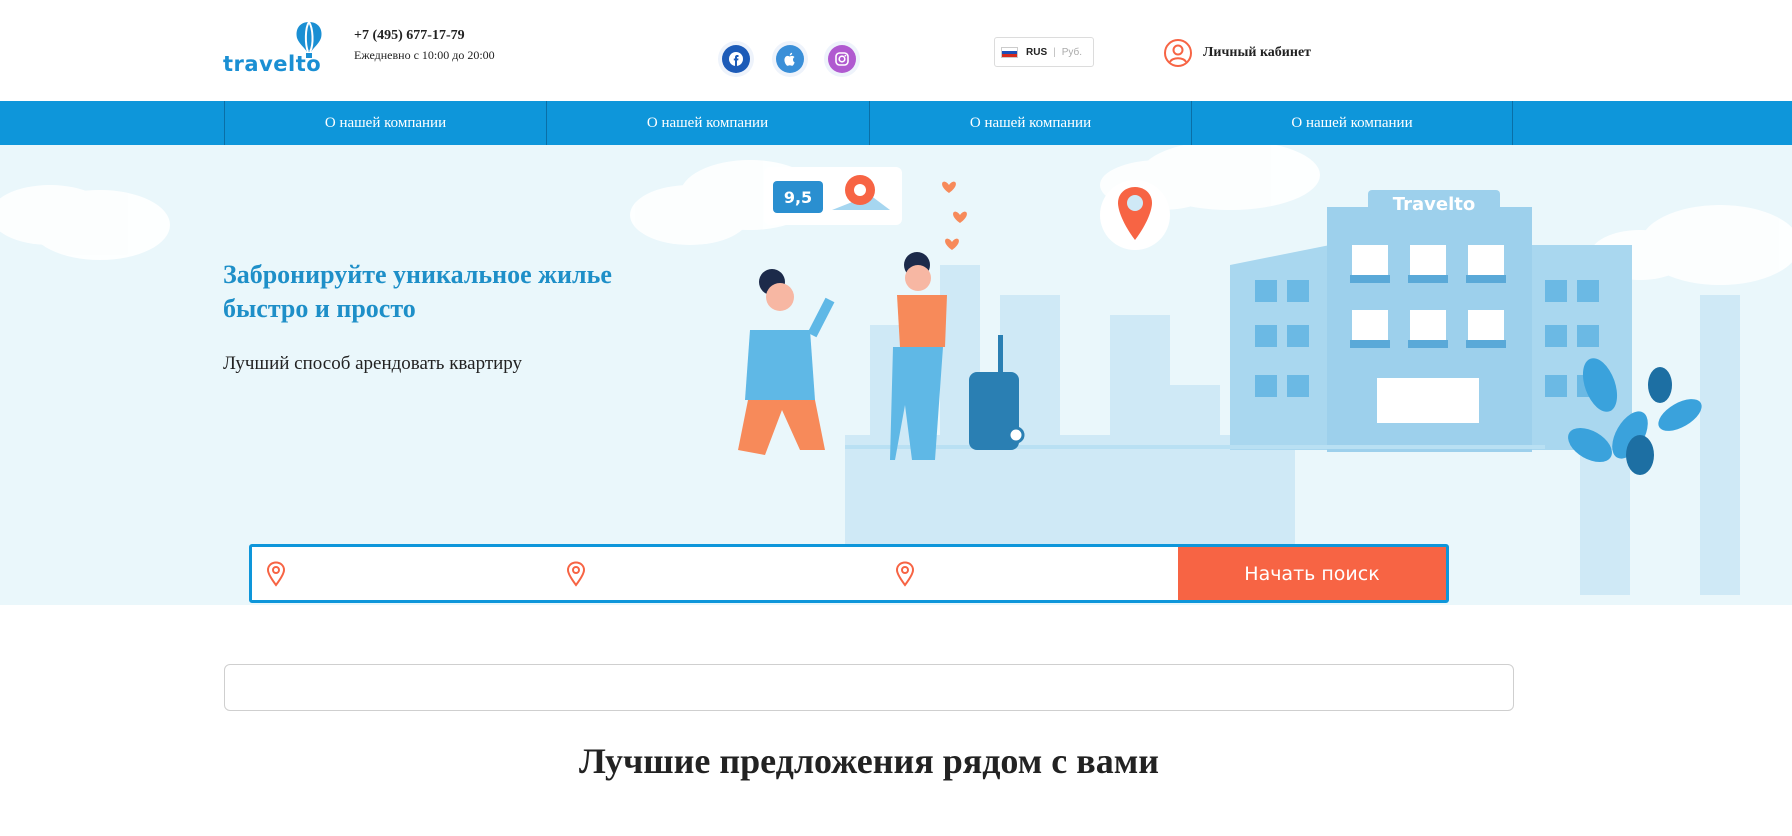  Describe the element at coordinates (869, 687) in the screenshot. I see `filter-input` at that location.